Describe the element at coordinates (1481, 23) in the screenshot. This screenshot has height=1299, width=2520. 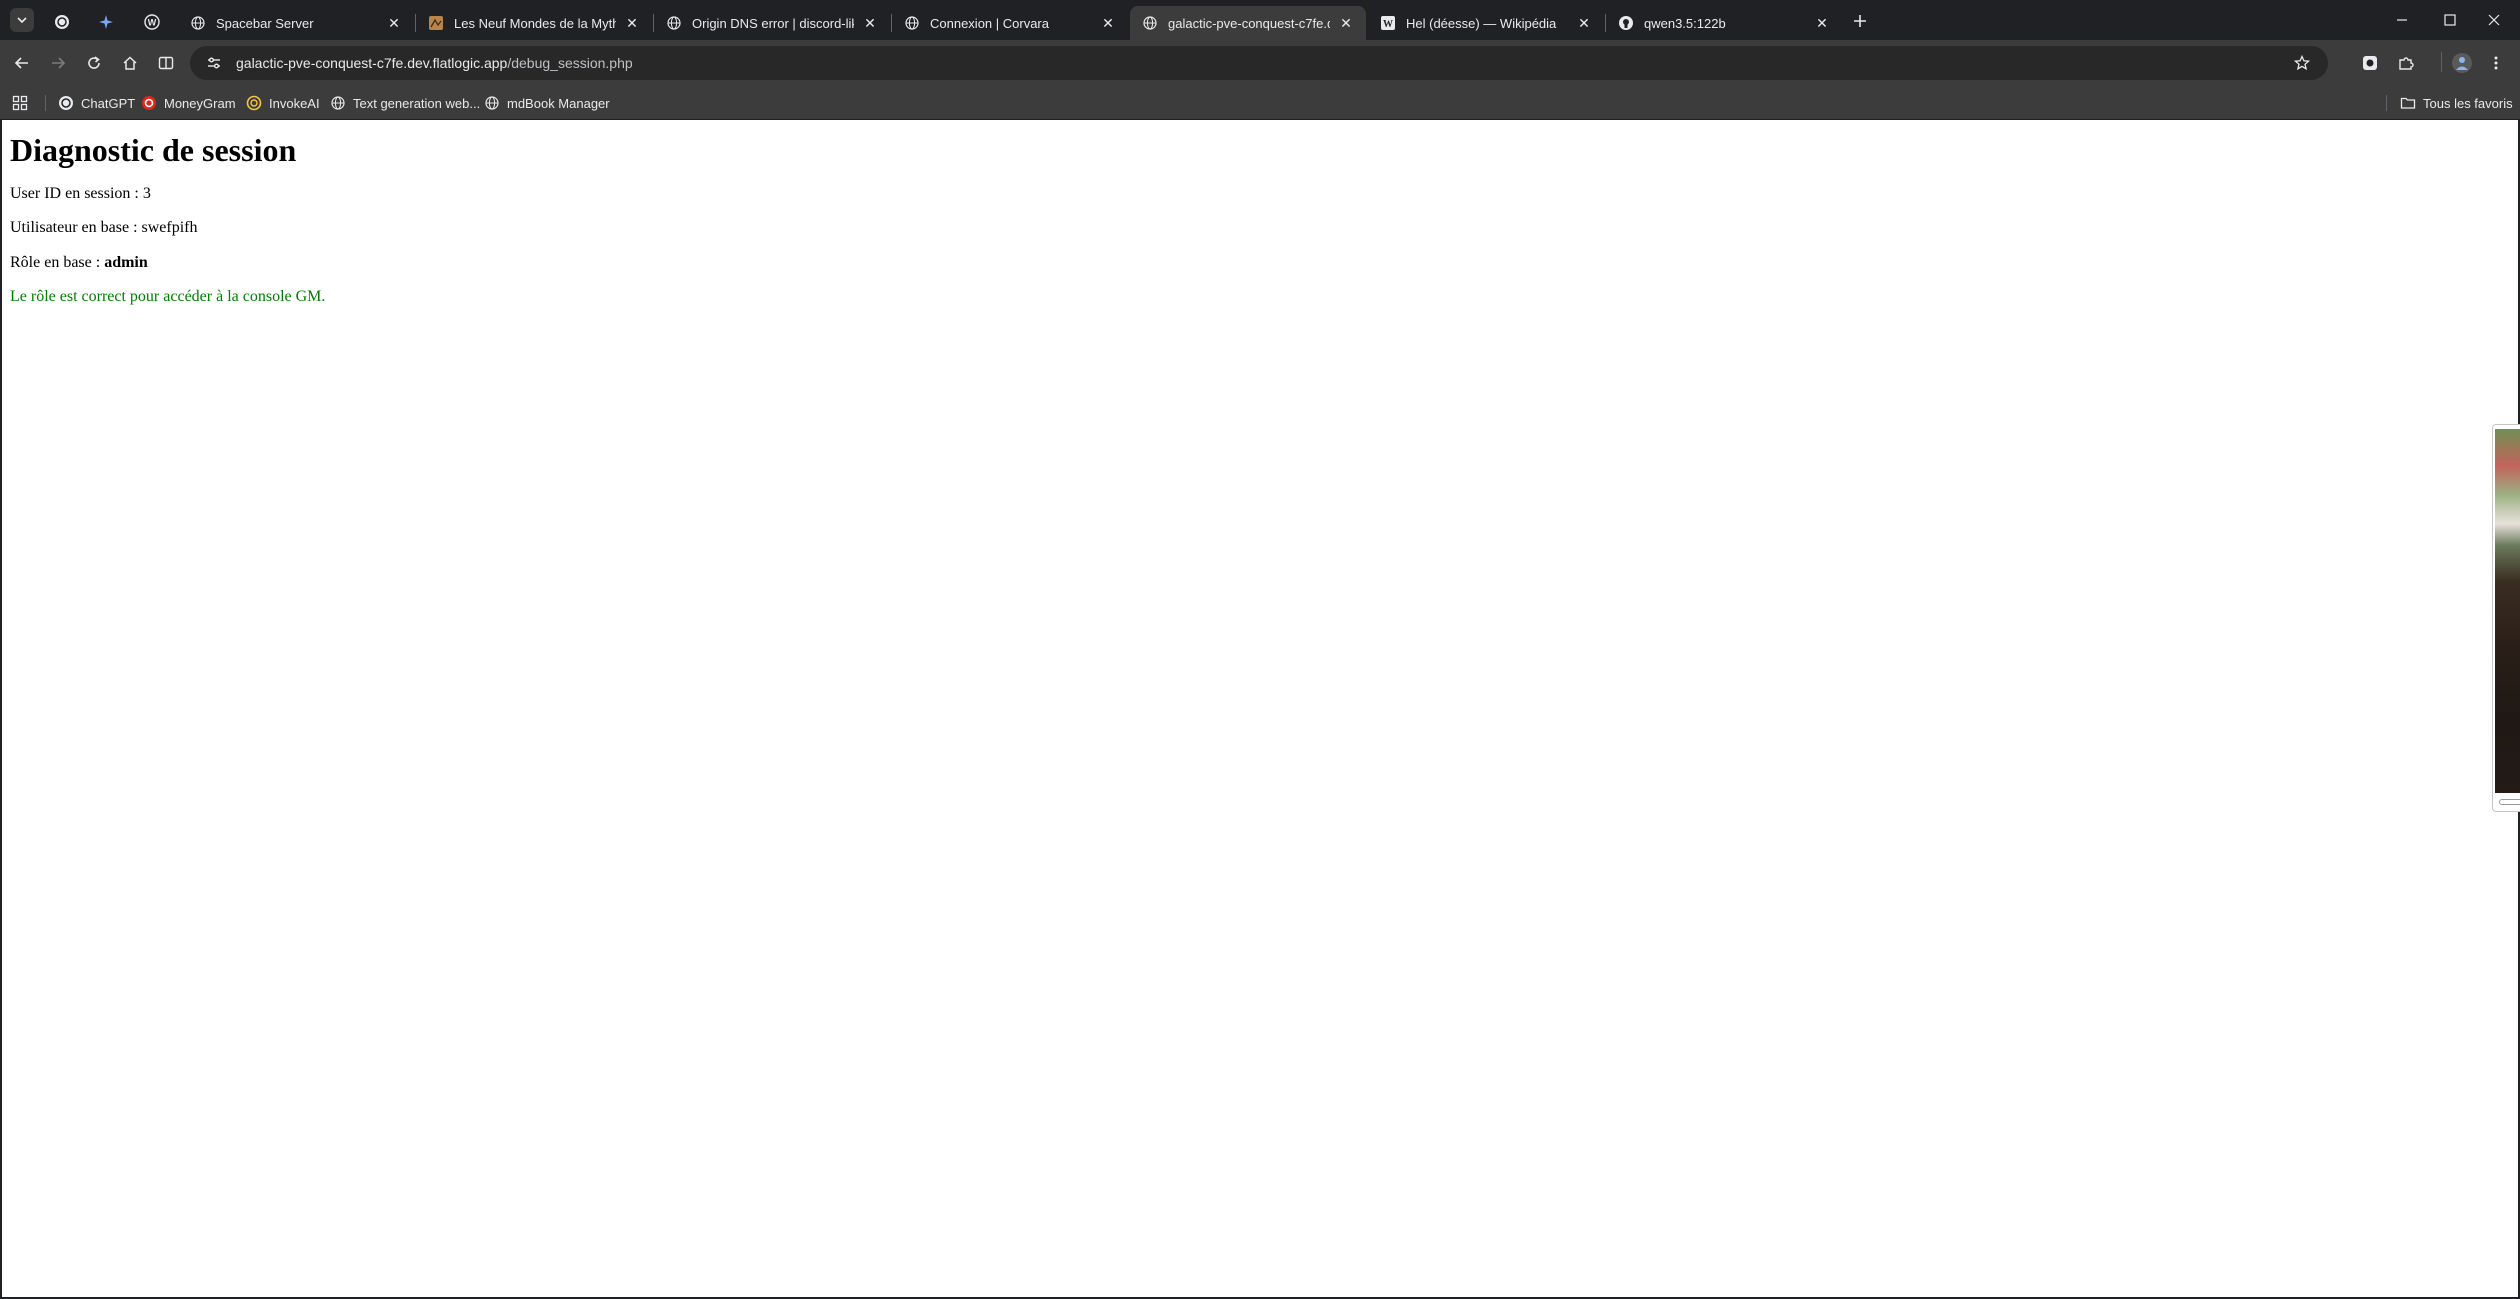
I see `tab-title: Hel (déesse) — Wikipédia` at that location.